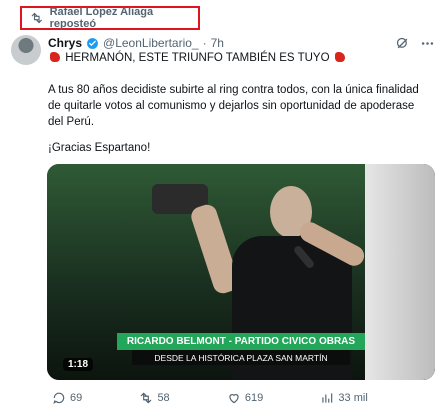 Image resolution: width=447 pixels, height=409 pixels. What do you see at coordinates (92, 43) in the screenshot?
I see `verified-icon` at bounding box center [92, 43].